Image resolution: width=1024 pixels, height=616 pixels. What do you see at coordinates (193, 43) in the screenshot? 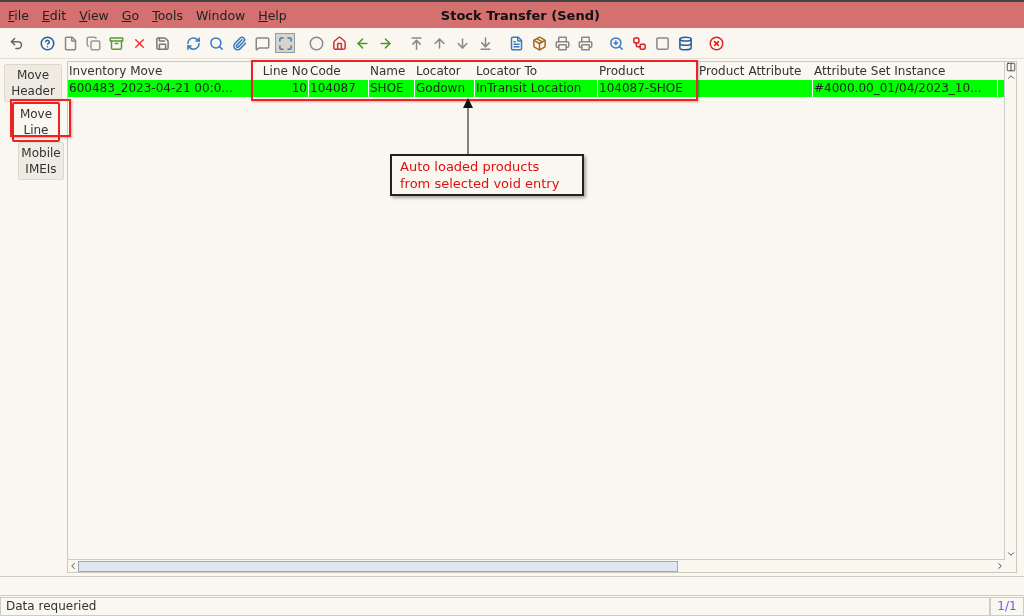
I see `refresh-icon` at bounding box center [193, 43].